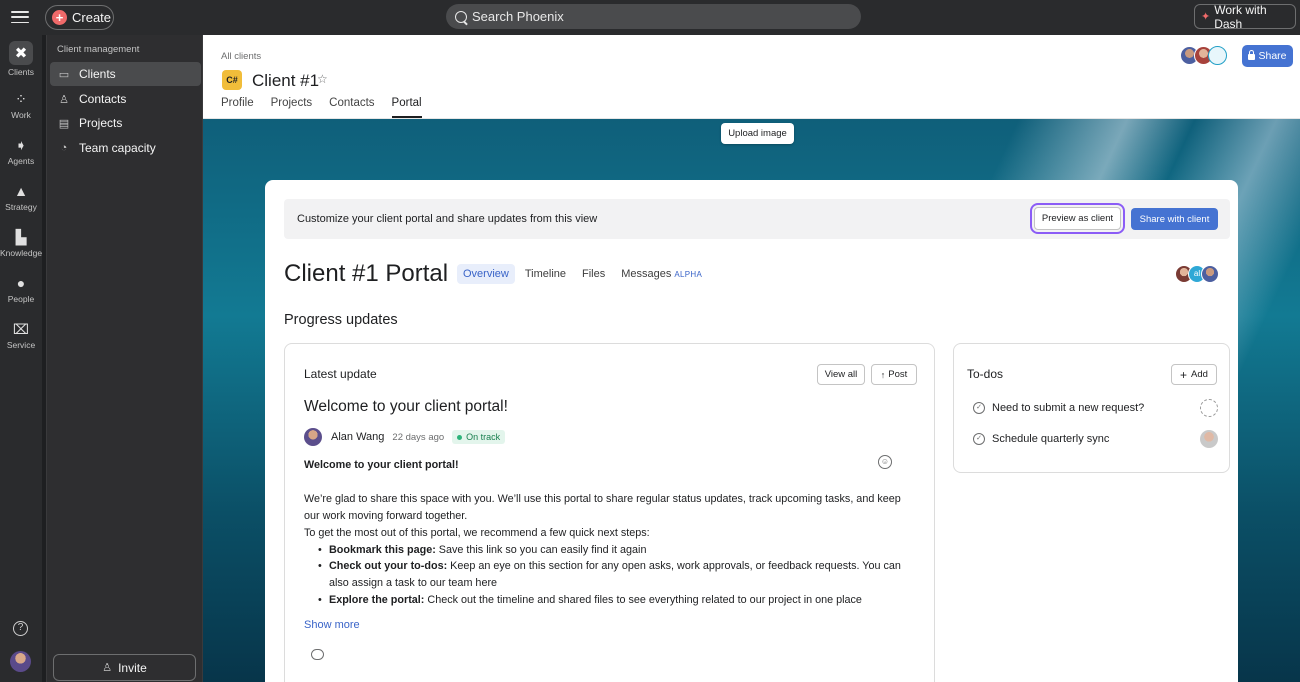 This screenshot has width=1300, height=682. What do you see at coordinates (1203, 55) in the screenshot?
I see `member-avatars` at bounding box center [1203, 55].